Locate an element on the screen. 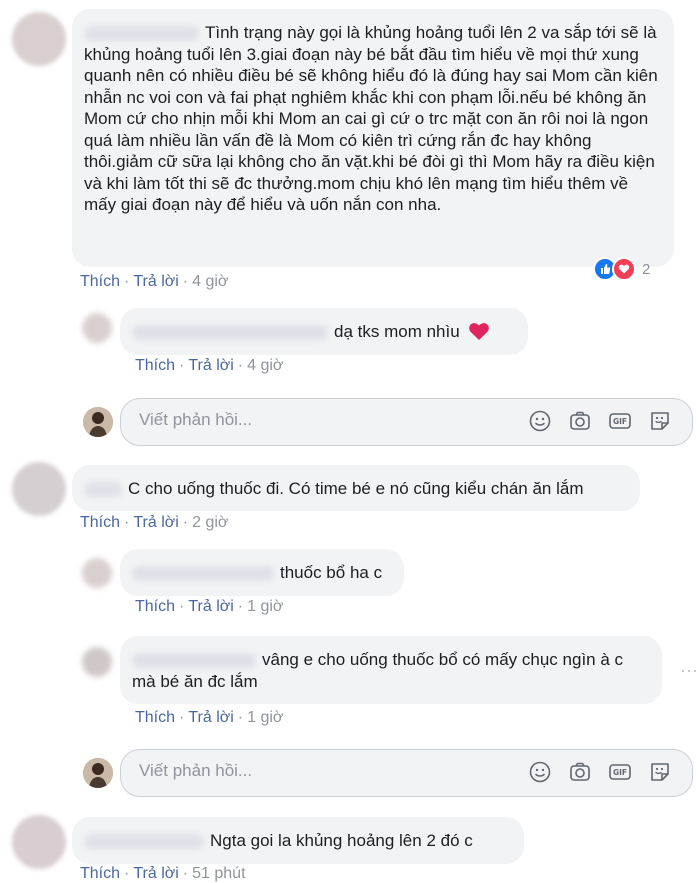 This screenshot has width=700, height=883. comment-text: Ngta goi la khủng hoảng lên 2 đó c is located at coordinates (341, 840).